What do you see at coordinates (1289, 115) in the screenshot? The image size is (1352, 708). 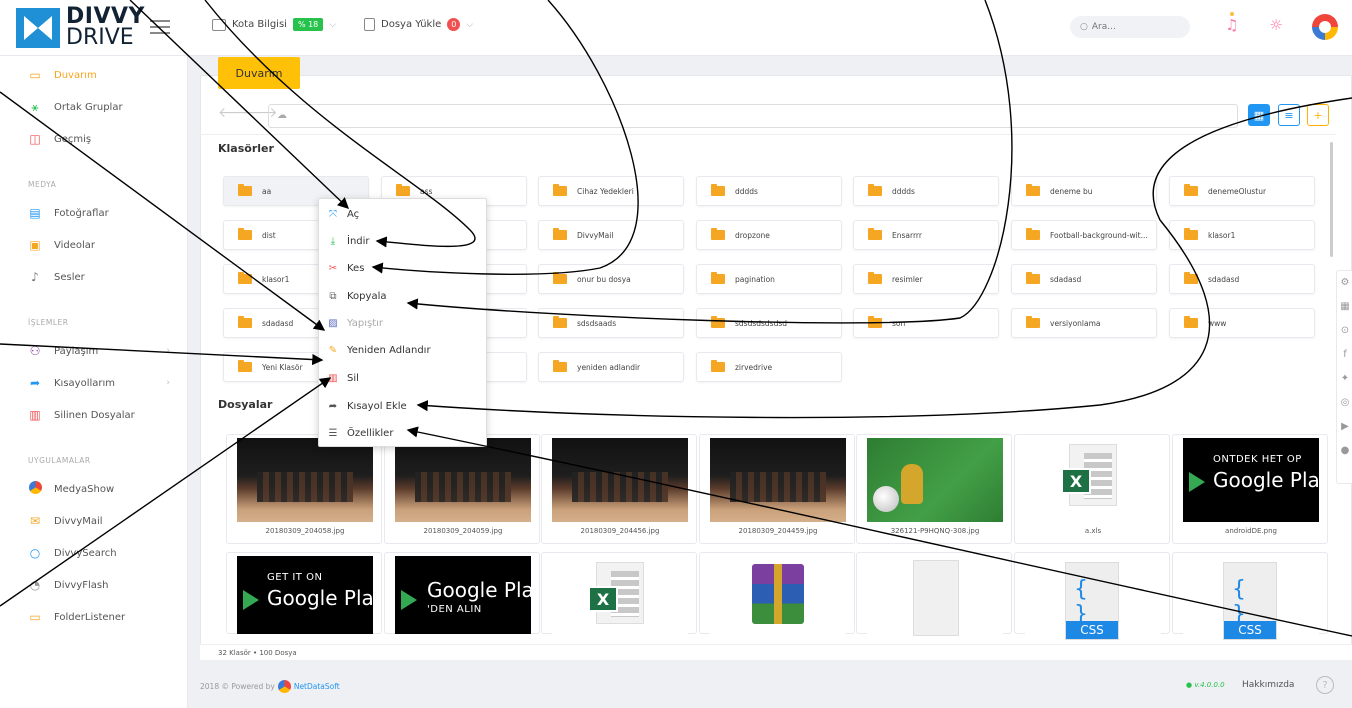 I see `list-view-button: ≡` at bounding box center [1289, 115].